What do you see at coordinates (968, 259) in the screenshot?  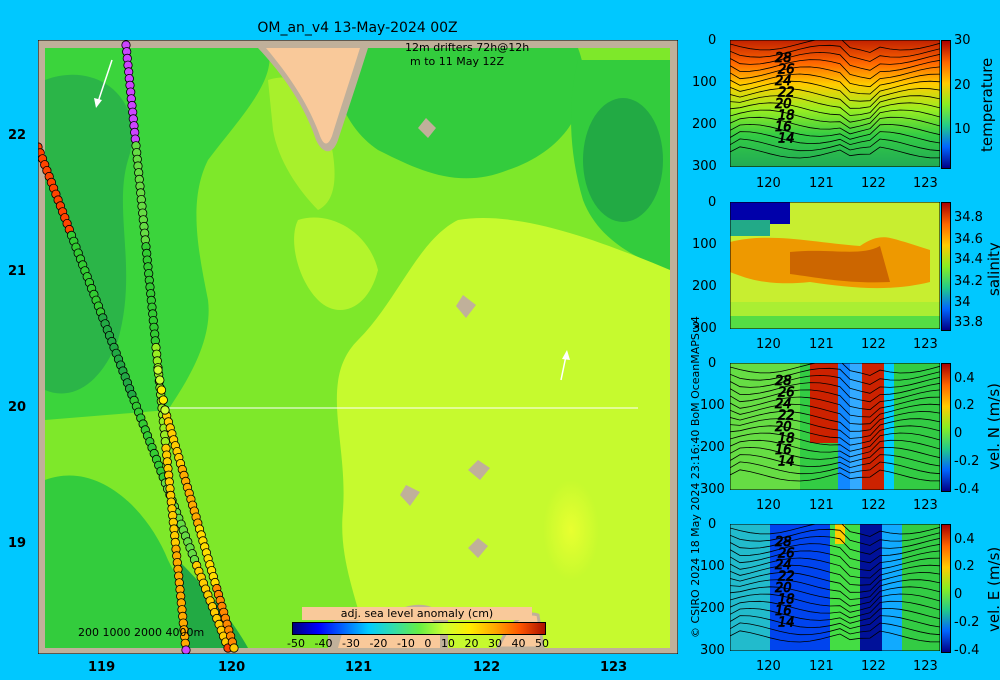 I see `cb-tick: 34.4` at bounding box center [968, 259].